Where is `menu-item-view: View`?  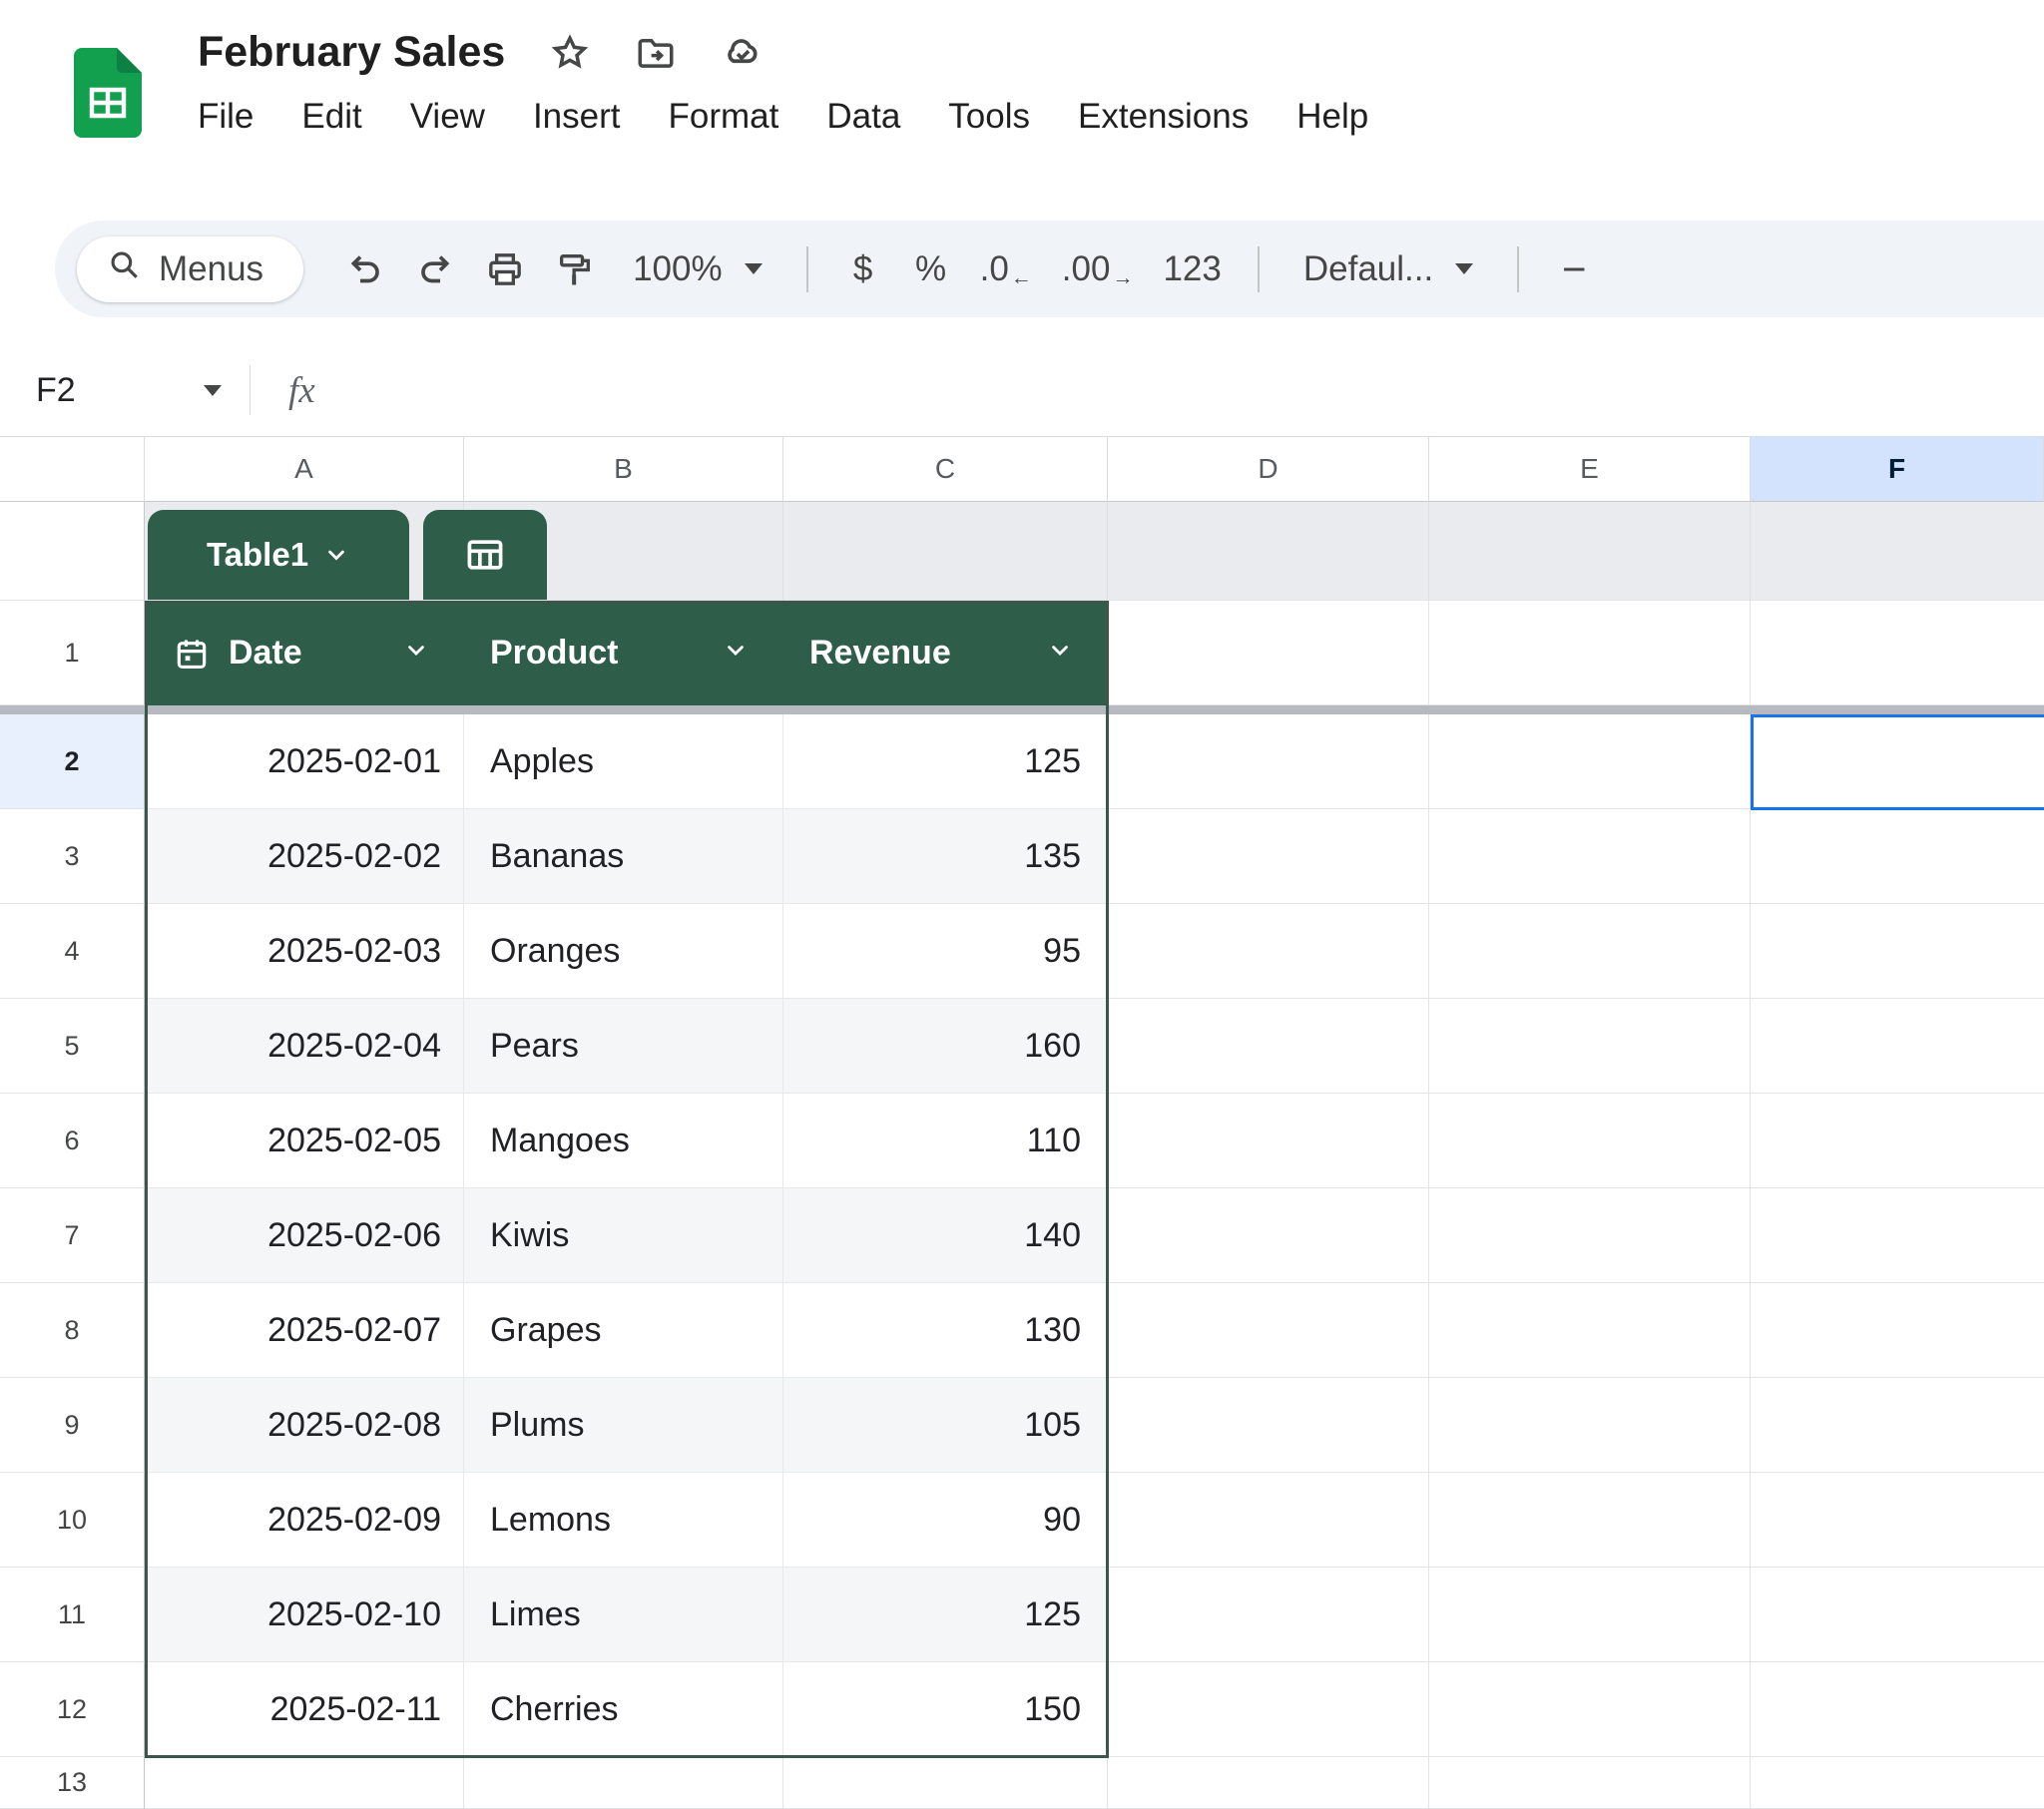 menu-item-view: View is located at coordinates (447, 117).